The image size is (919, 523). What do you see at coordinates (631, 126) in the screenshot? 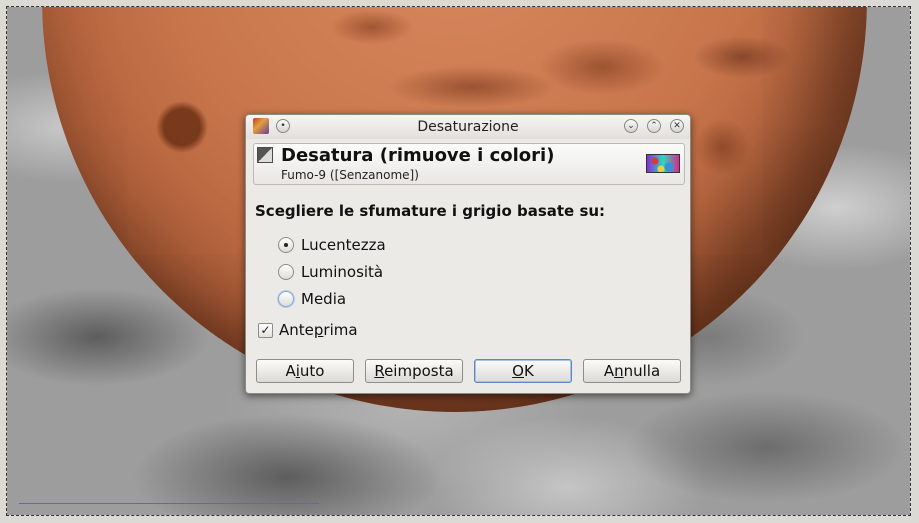
I see `minimize-button: ⌄` at bounding box center [631, 126].